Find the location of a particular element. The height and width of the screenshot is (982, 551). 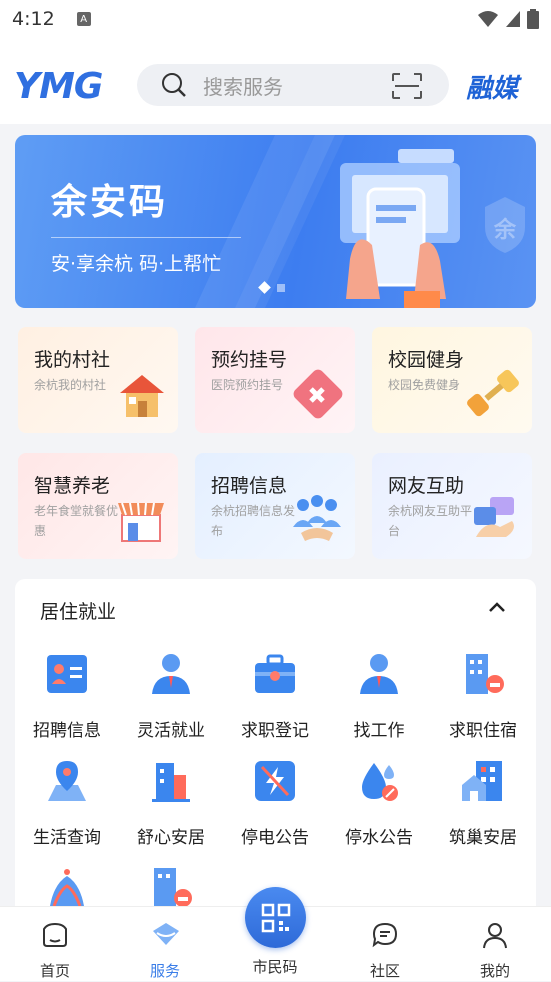

landmark-icon is located at coordinates (67, 888).